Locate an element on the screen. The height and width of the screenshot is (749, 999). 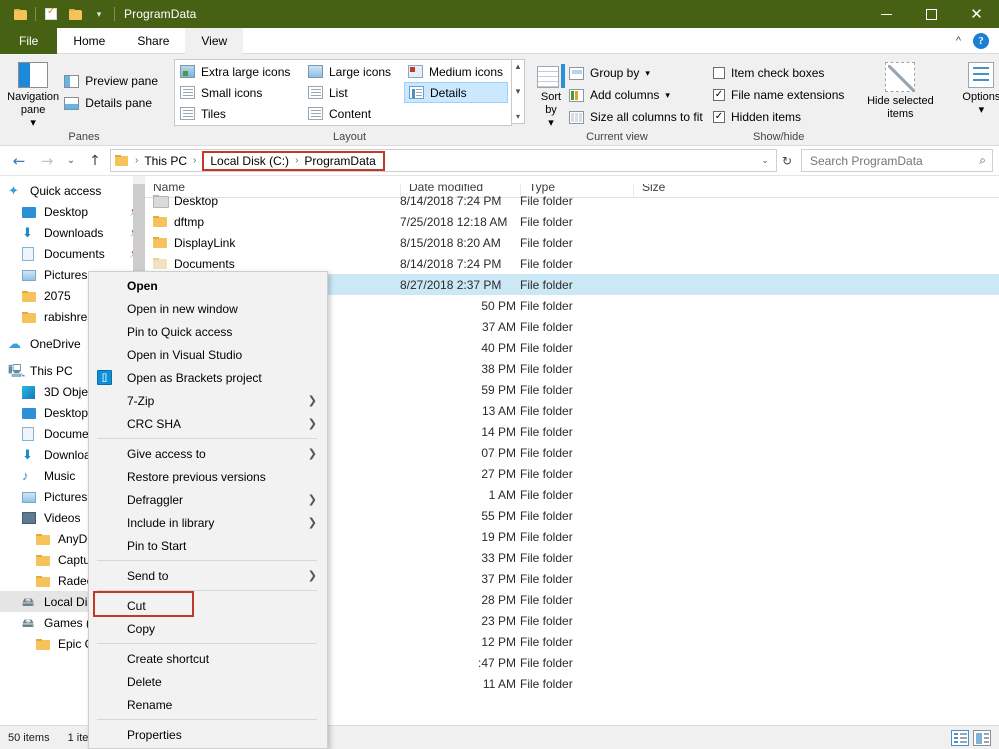
menu-item-pin-to-start: Pin to Start is located at coordinates (208, 545).